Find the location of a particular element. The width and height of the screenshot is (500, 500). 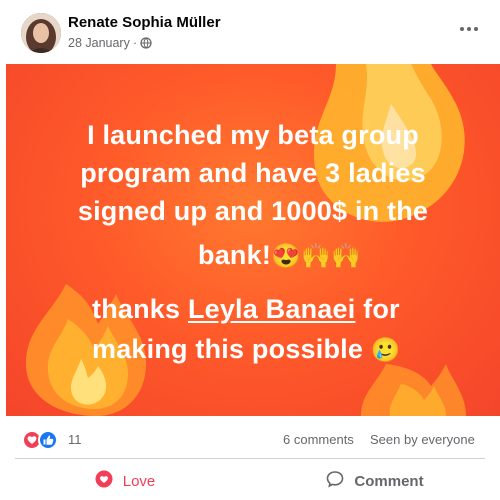

avatar is located at coordinates (41, 33).